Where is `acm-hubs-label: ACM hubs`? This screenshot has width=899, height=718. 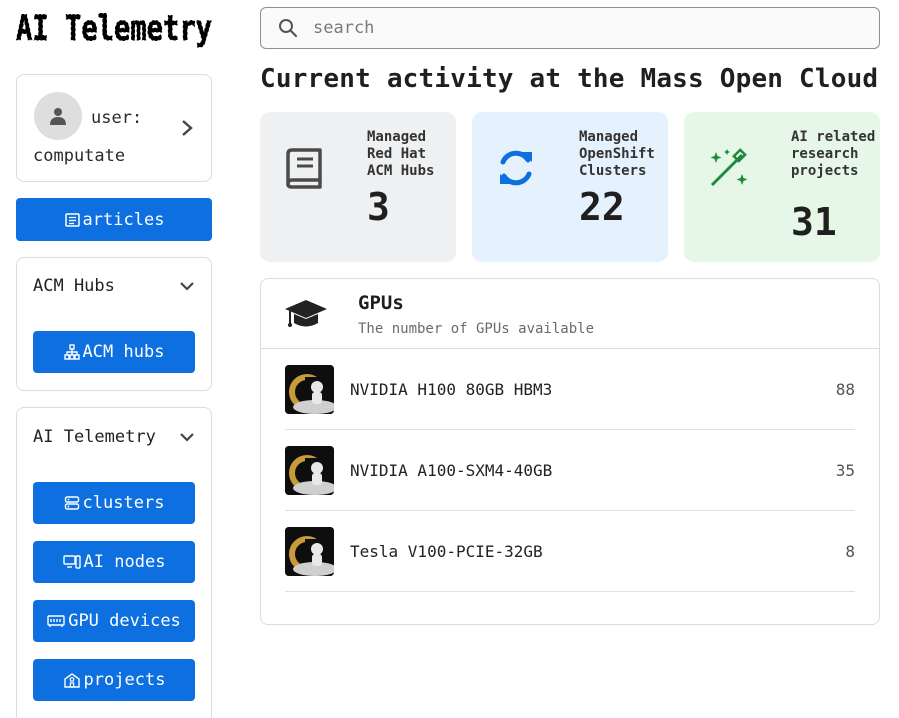
acm-hubs-label: ACM hubs is located at coordinates (123, 352).